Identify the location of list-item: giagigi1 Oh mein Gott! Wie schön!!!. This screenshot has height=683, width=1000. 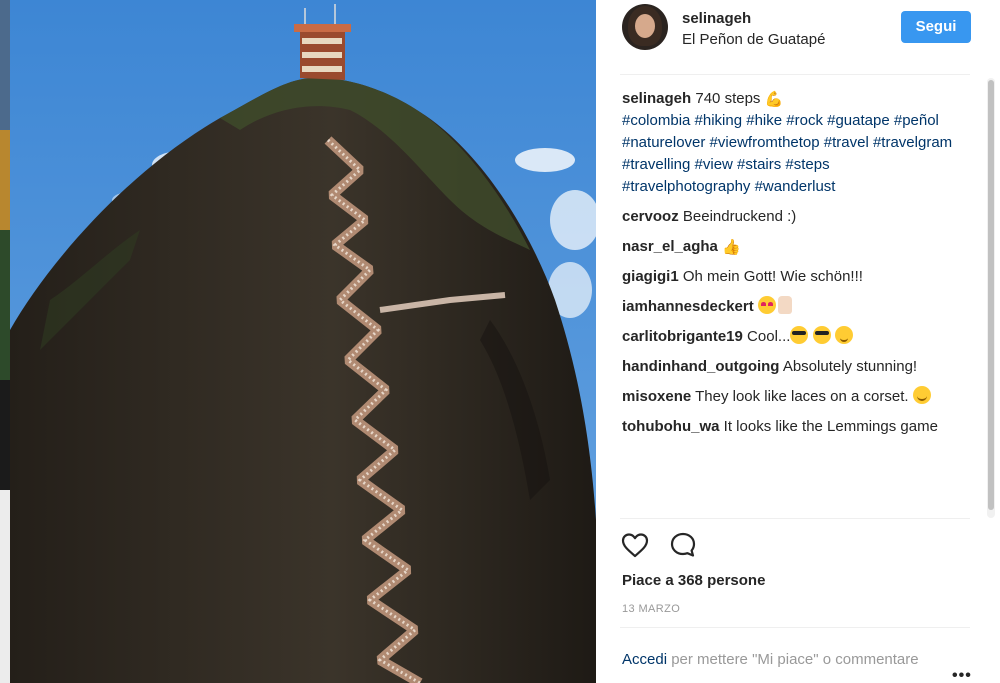
(792, 277).